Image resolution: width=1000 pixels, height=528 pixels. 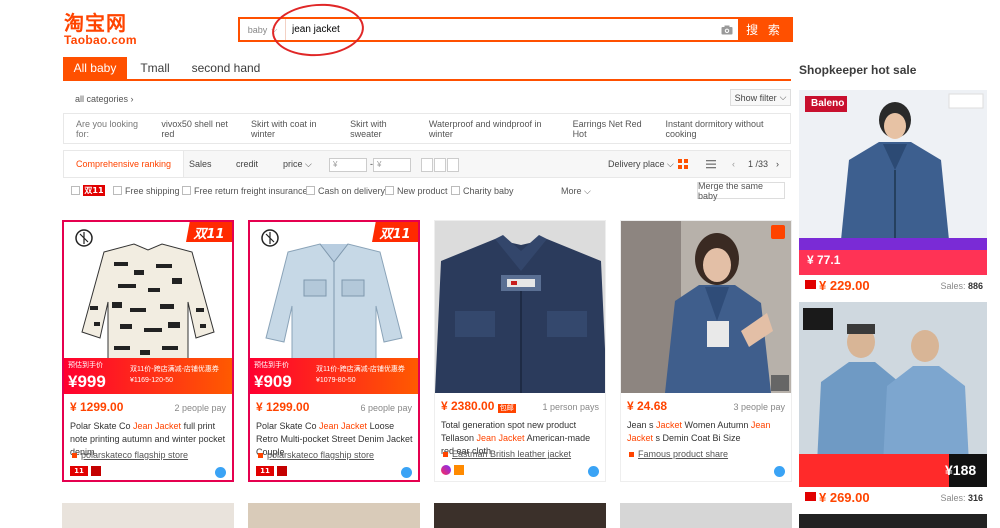 I want to click on hot-item: Baleno ¥ 77.1 ¥ 229.00 Sales: 886, so click(x=893, y=193).